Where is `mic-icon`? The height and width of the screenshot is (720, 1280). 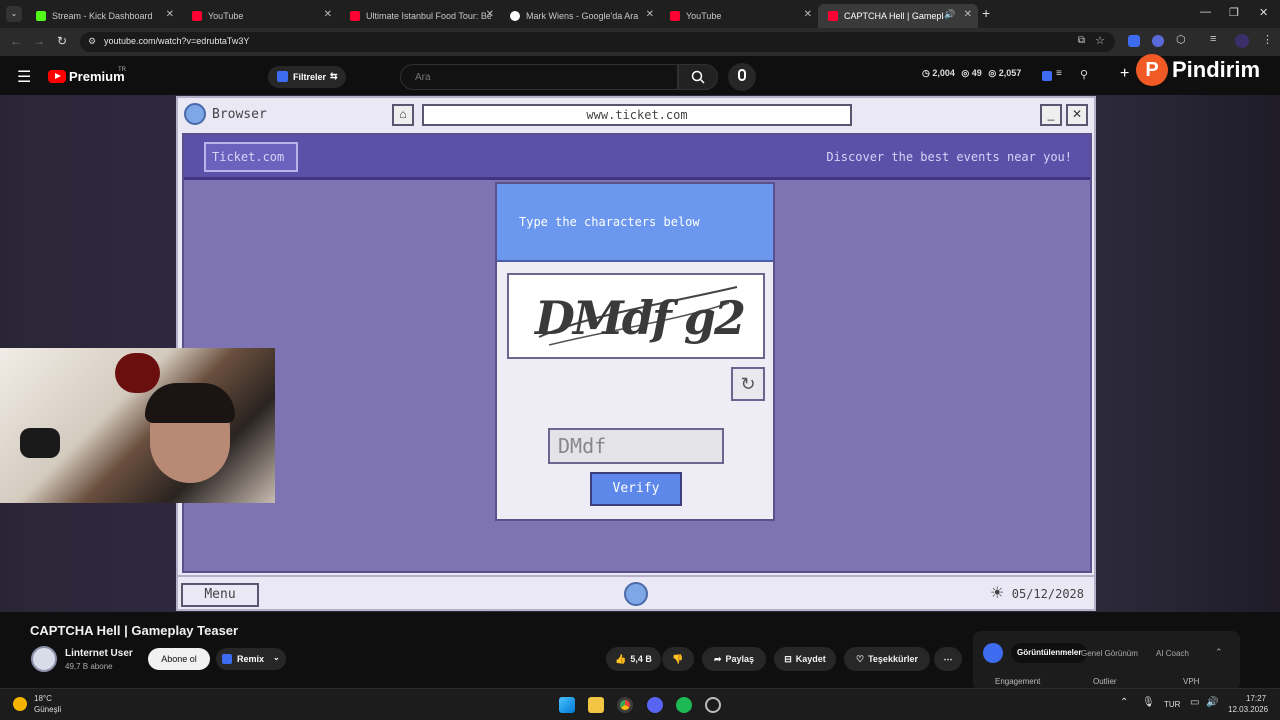
mic-icon is located at coordinates (742, 75).